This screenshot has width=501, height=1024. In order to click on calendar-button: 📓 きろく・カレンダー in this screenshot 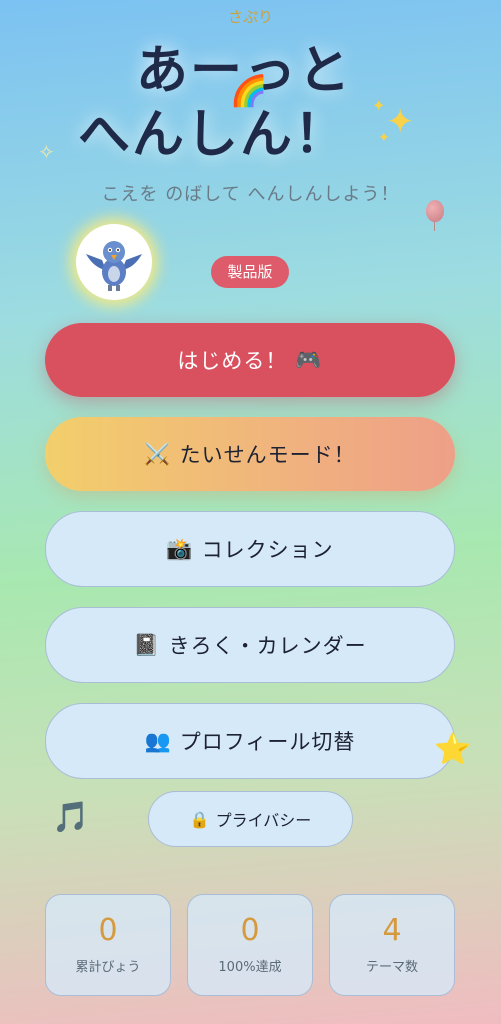, I will do `click(250, 645)`.